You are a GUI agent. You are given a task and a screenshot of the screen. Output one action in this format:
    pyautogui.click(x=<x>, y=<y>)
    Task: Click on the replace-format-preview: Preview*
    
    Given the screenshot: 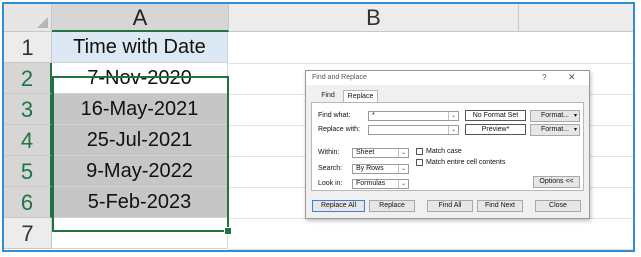 What is the action you would take?
    pyautogui.click(x=495, y=129)
    